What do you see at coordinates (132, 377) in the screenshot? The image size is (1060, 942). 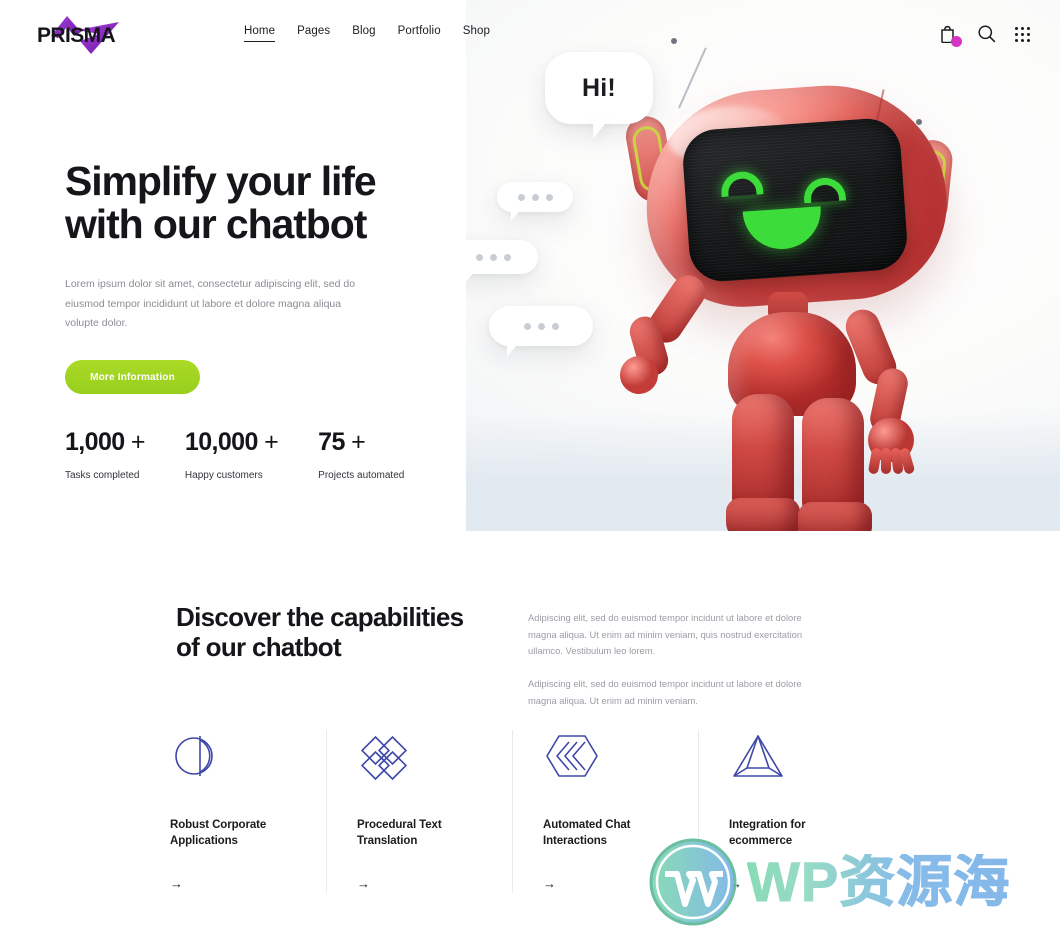 I see `more-information-button: More Information` at bounding box center [132, 377].